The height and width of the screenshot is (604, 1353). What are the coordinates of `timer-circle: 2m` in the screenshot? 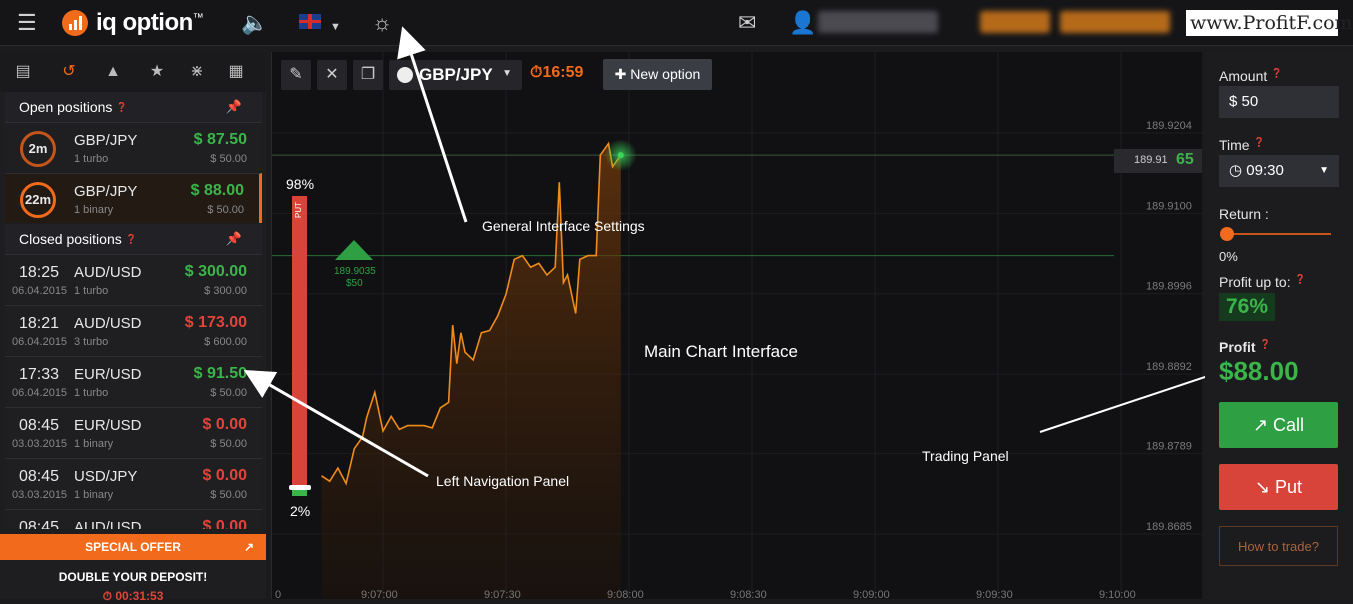 It's located at (38, 149).